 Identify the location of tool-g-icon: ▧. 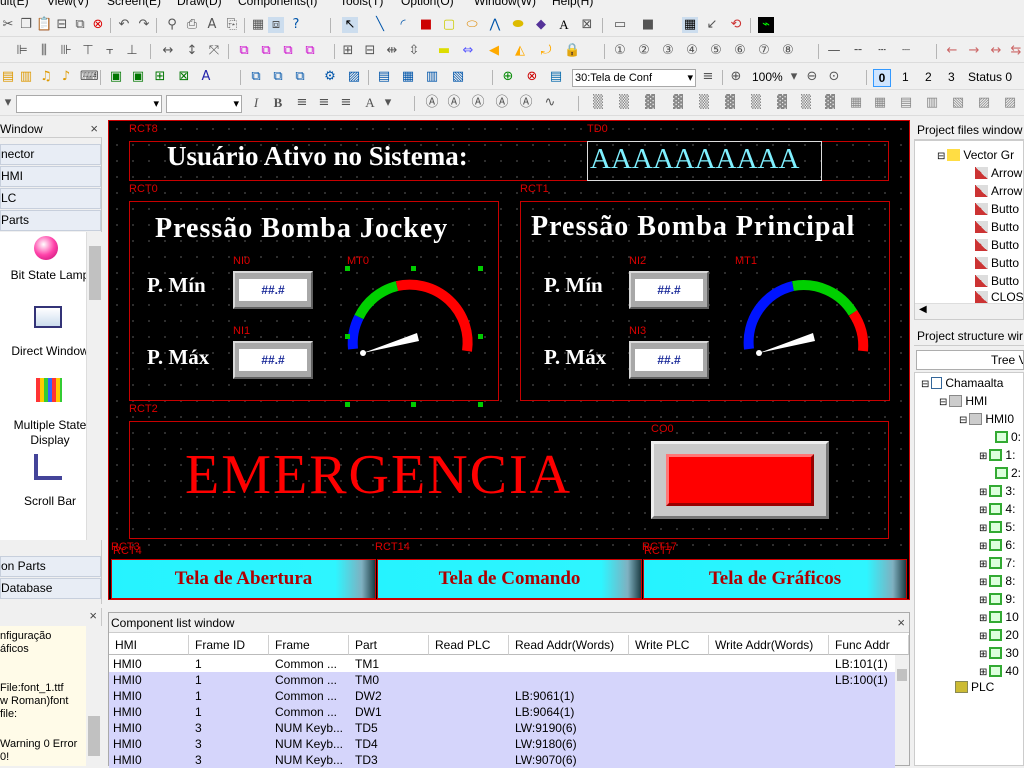
(458, 77).